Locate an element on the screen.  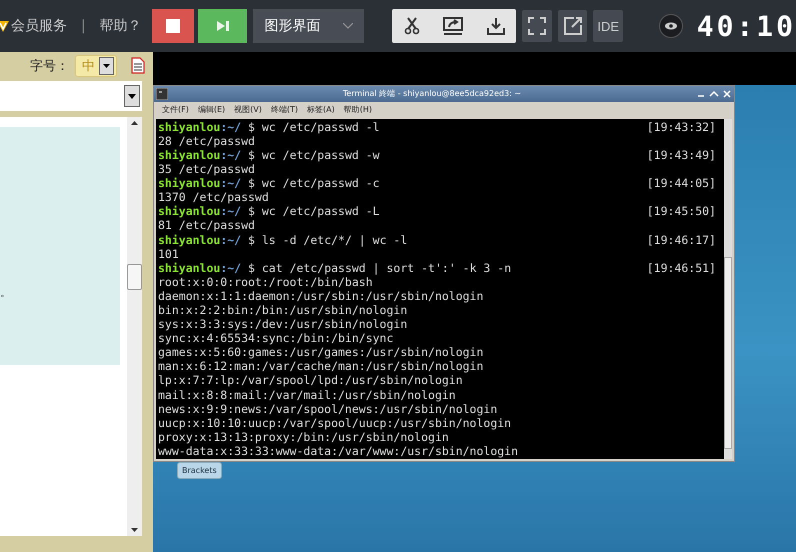
timestamp: [19:43:32] is located at coordinates (681, 127).